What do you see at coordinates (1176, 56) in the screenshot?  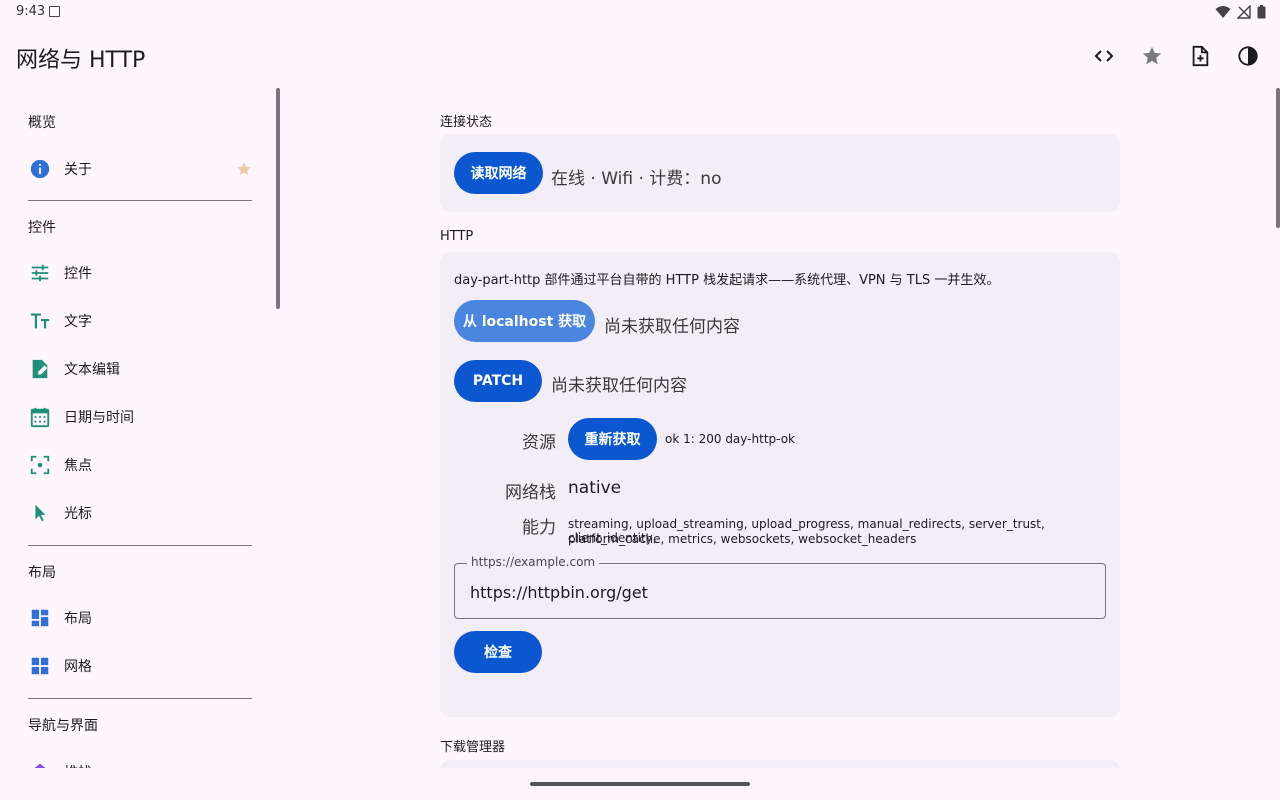 I see `toolbar-actions` at bounding box center [1176, 56].